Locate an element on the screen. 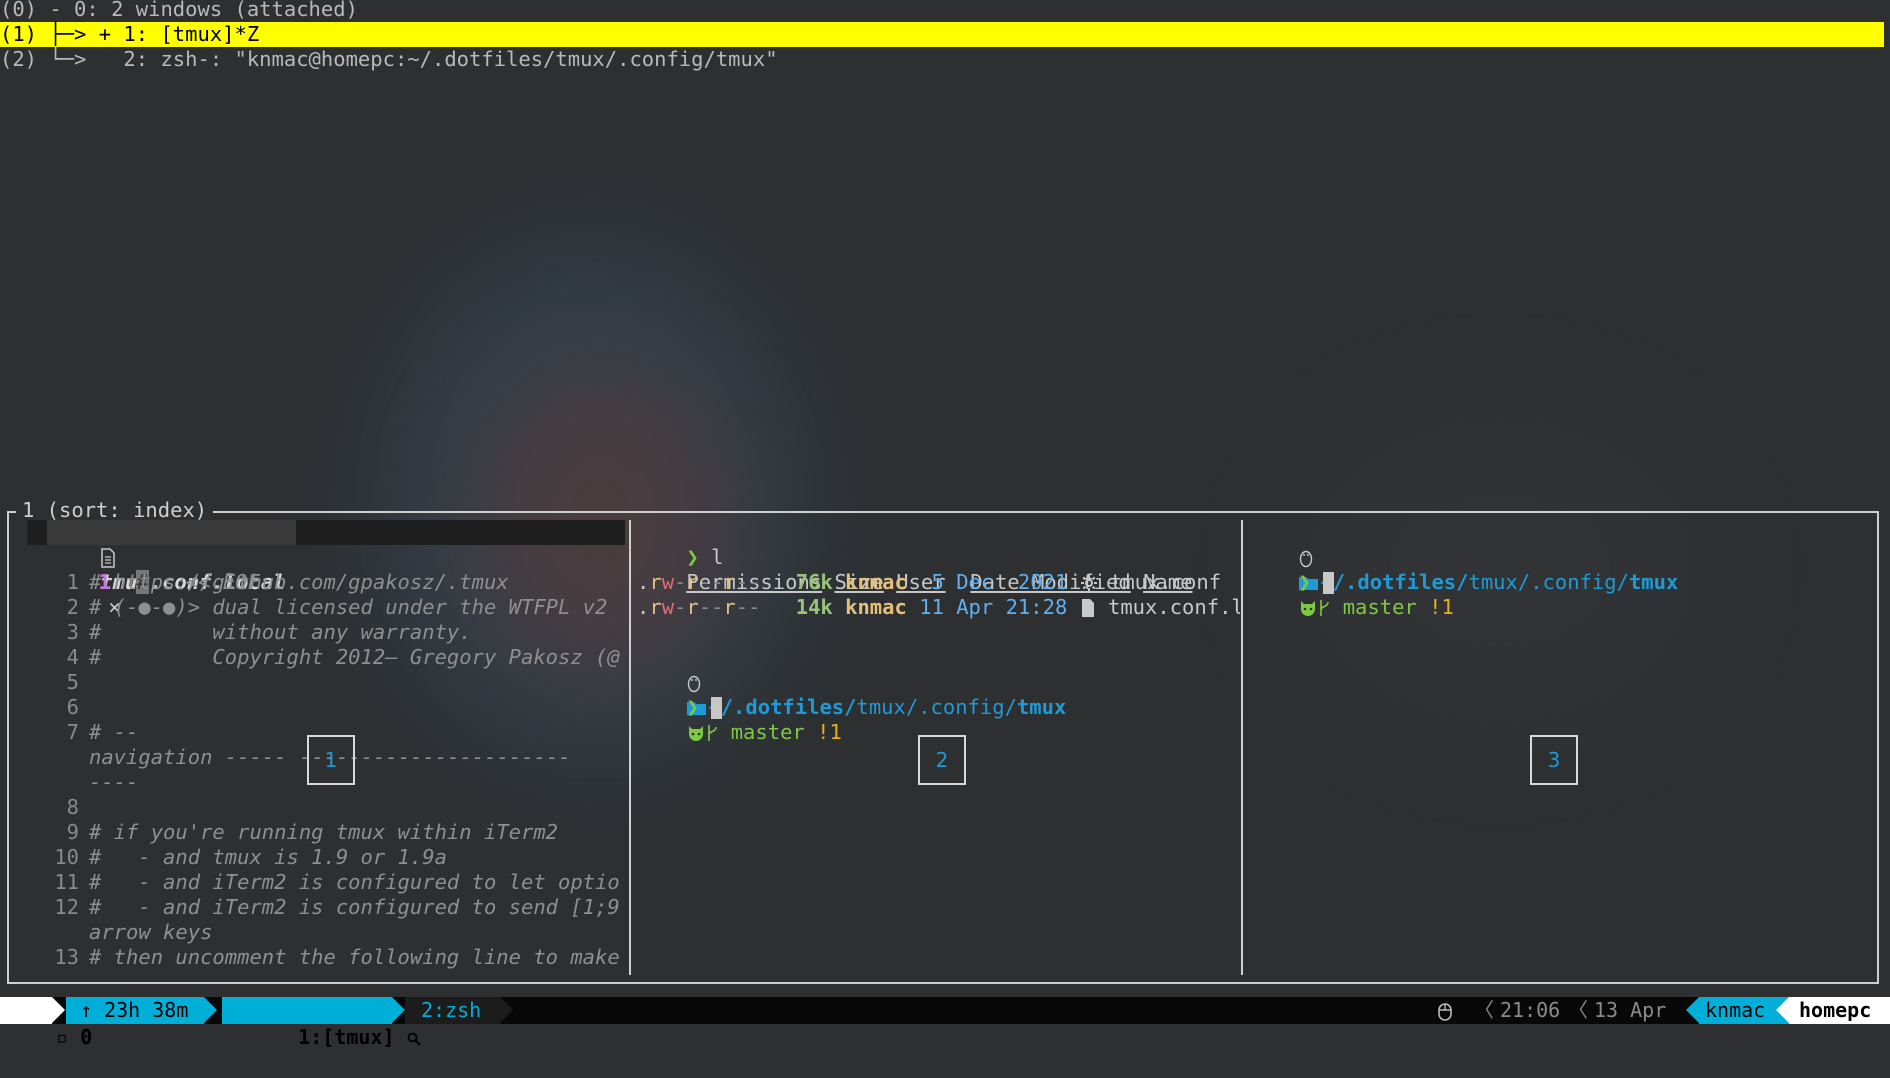  line-text: # without any warranty. is located at coordinates (280, 632).